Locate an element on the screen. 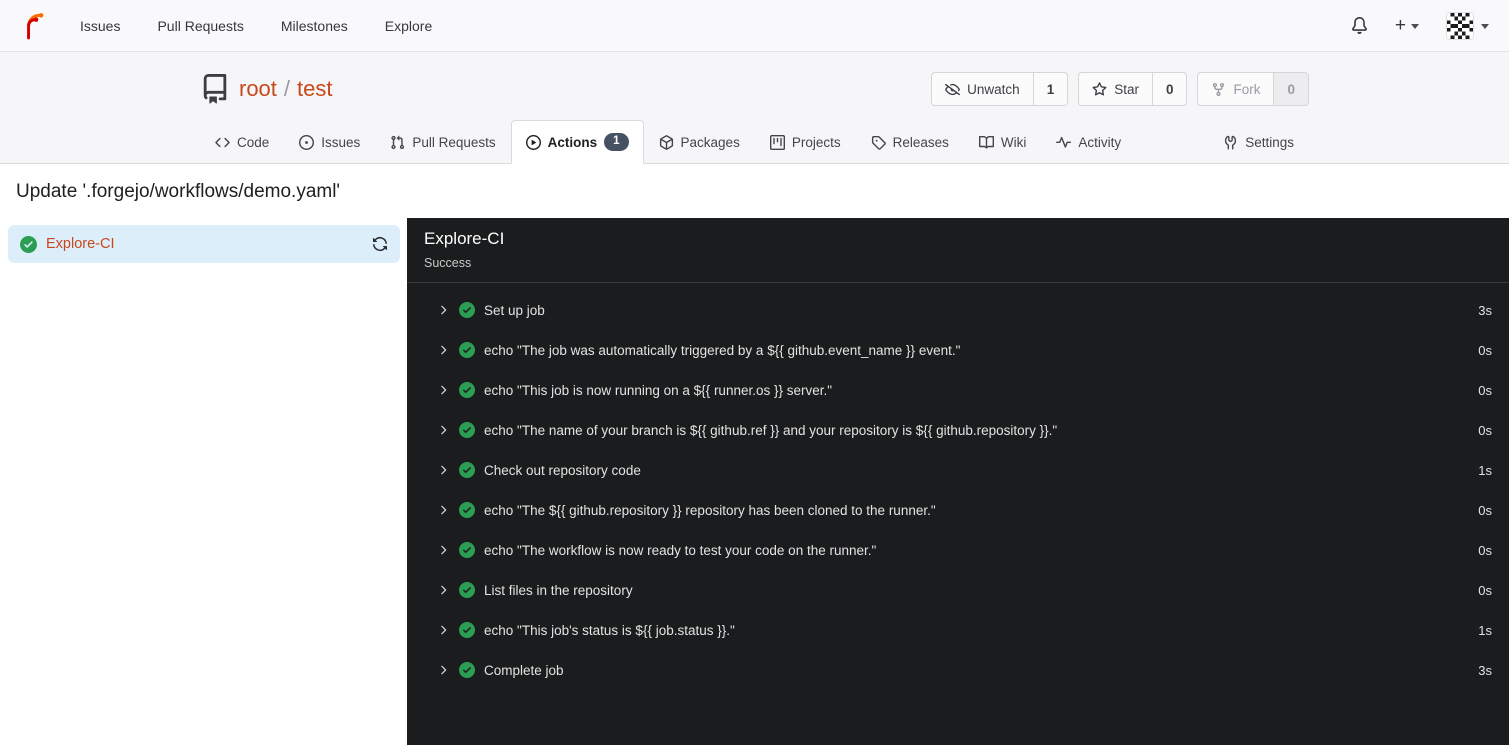 This screenshot has height=749, width=1509. tab-wiki: Wiki is located at coordinates (1003, 142).